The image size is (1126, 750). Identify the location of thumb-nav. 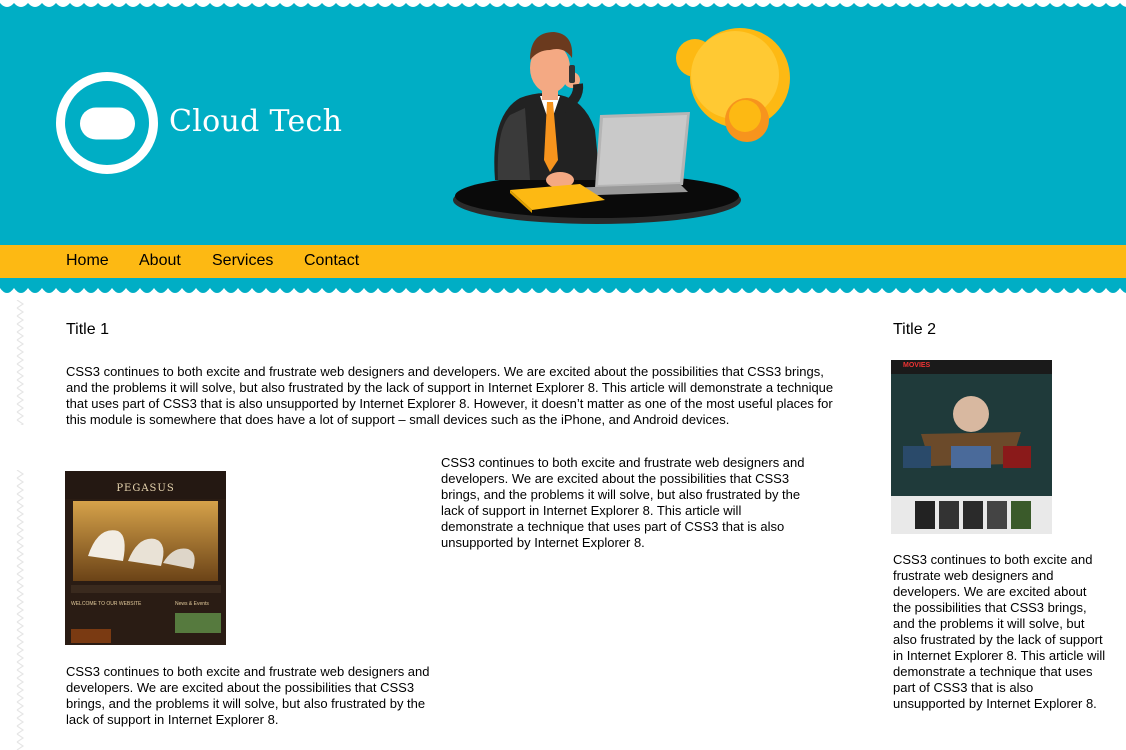
(146, 589).